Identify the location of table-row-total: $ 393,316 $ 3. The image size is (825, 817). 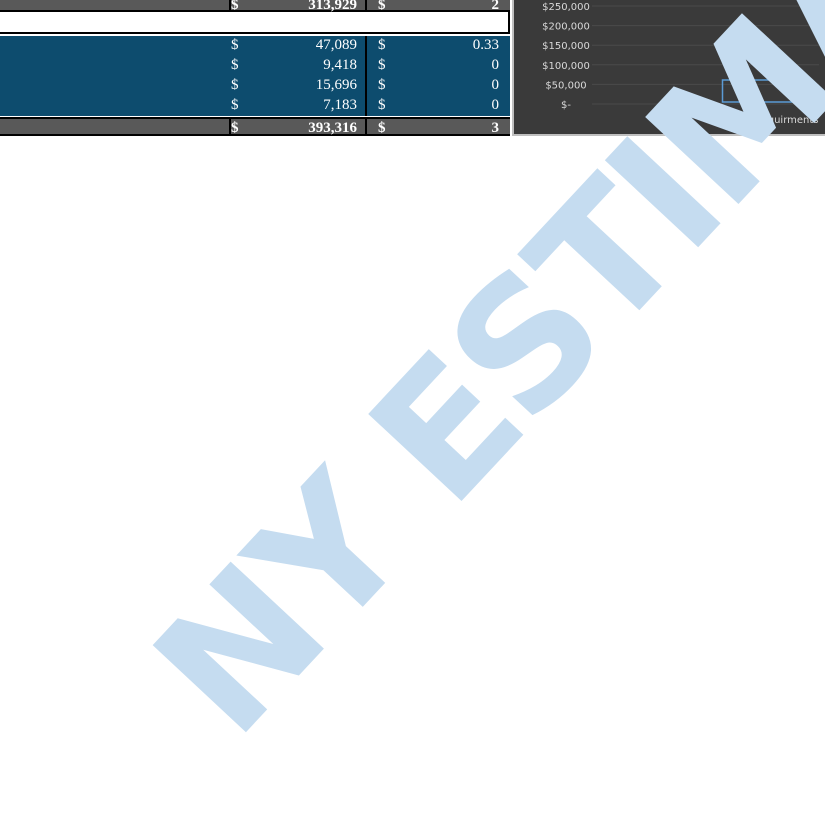
(255, 126).